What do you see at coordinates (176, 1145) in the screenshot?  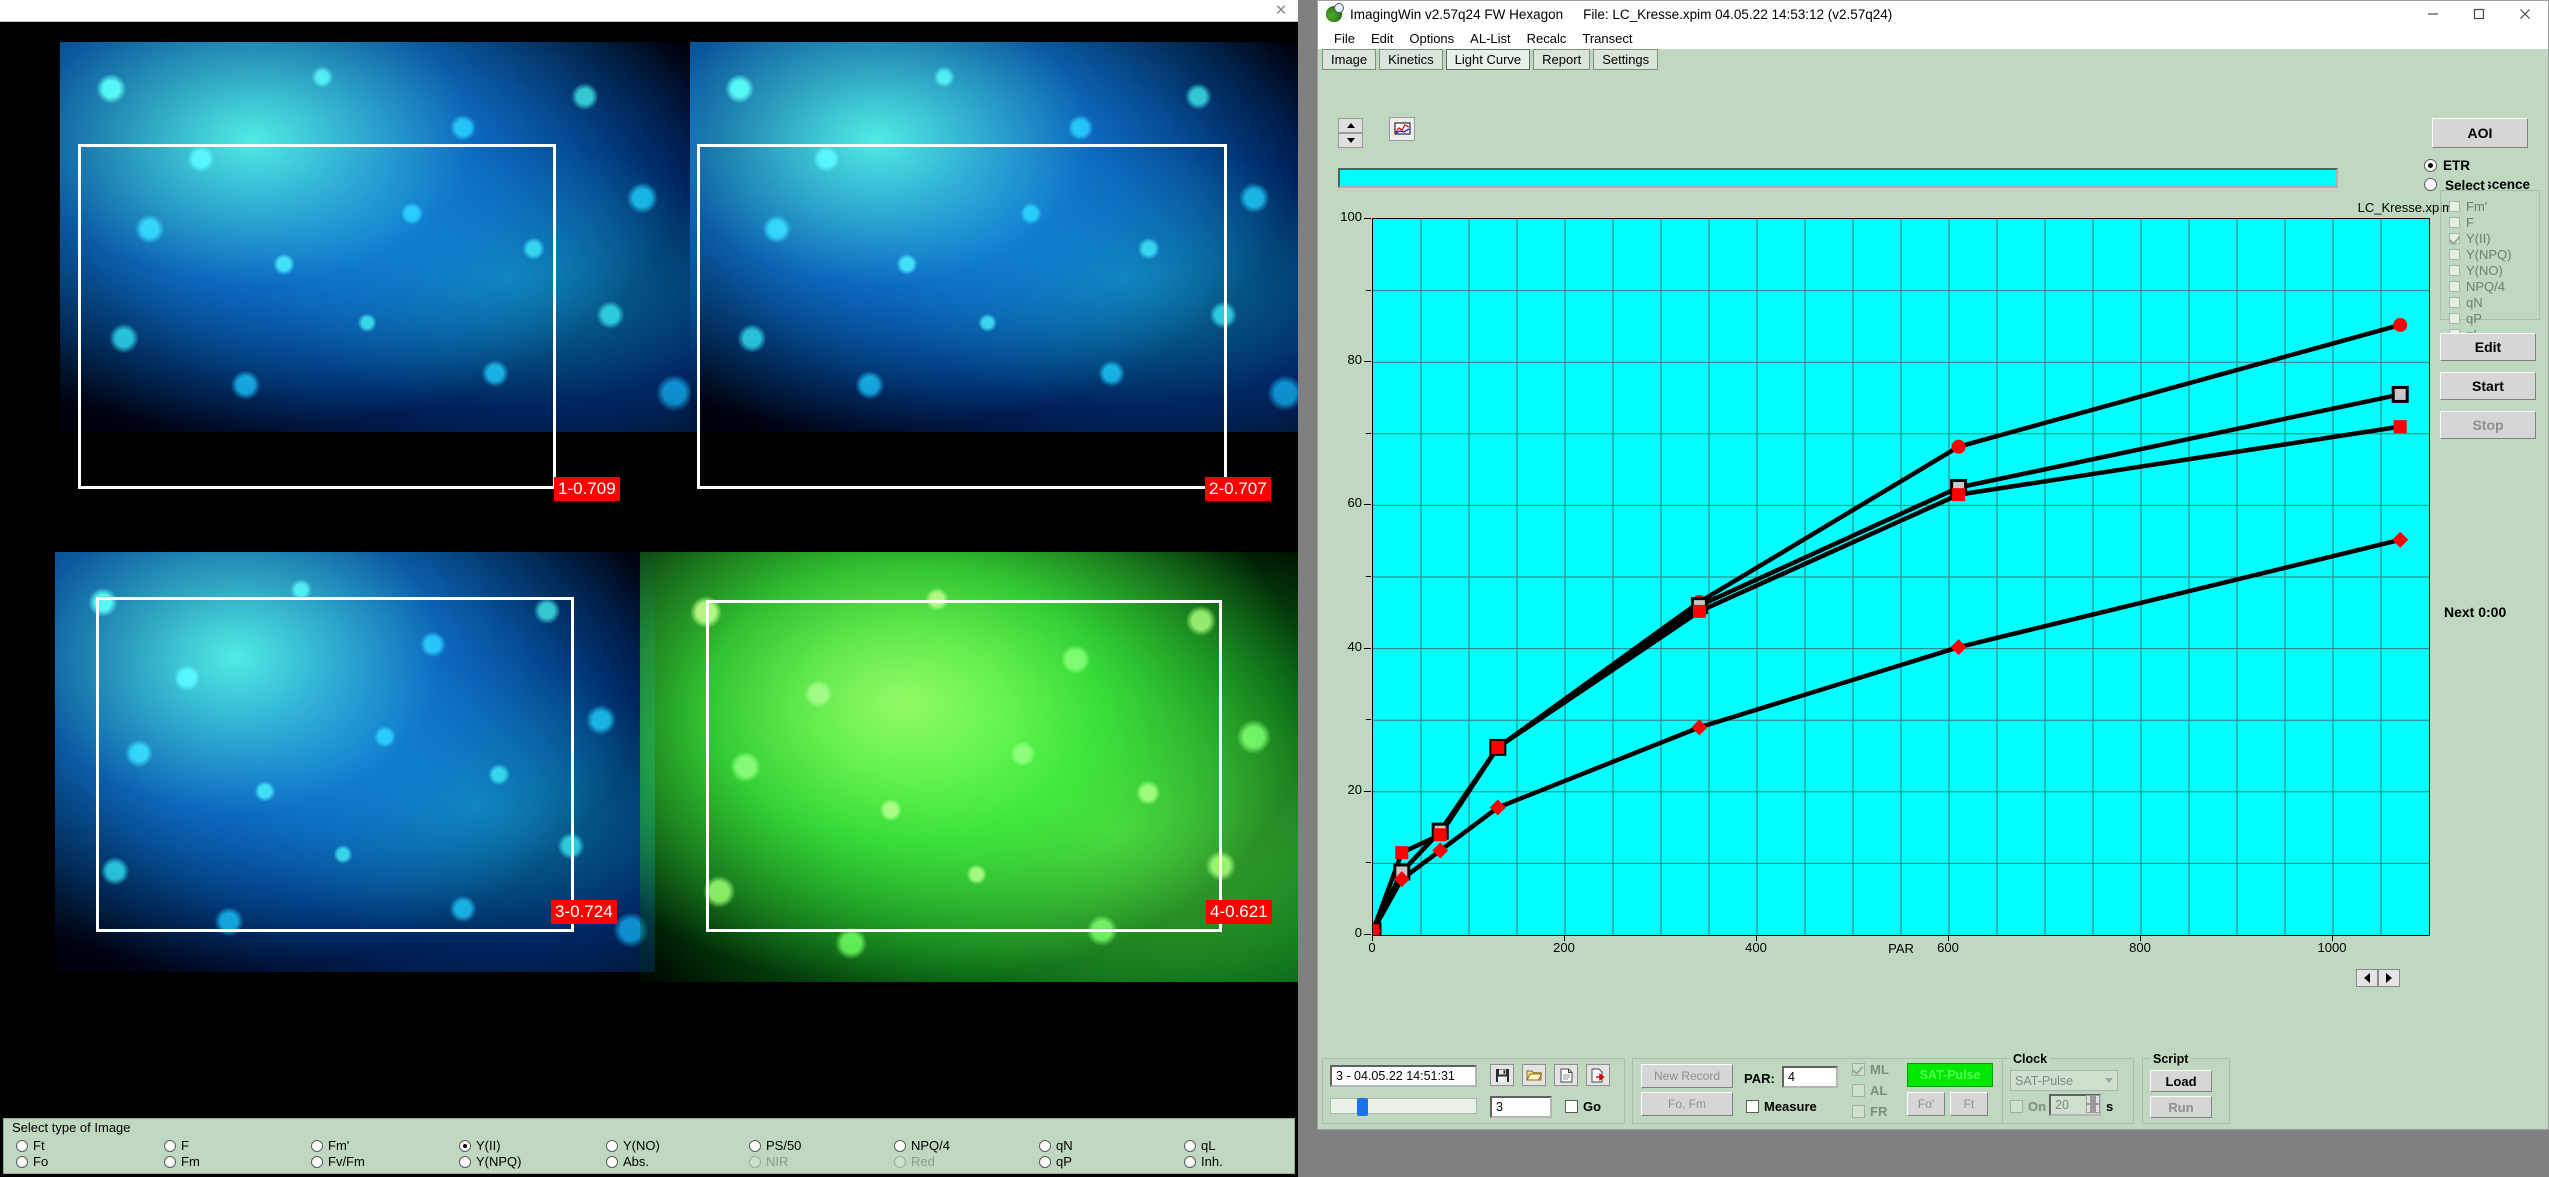 I see `image-type-radio-f: F` at bounding box center [176, 1145].